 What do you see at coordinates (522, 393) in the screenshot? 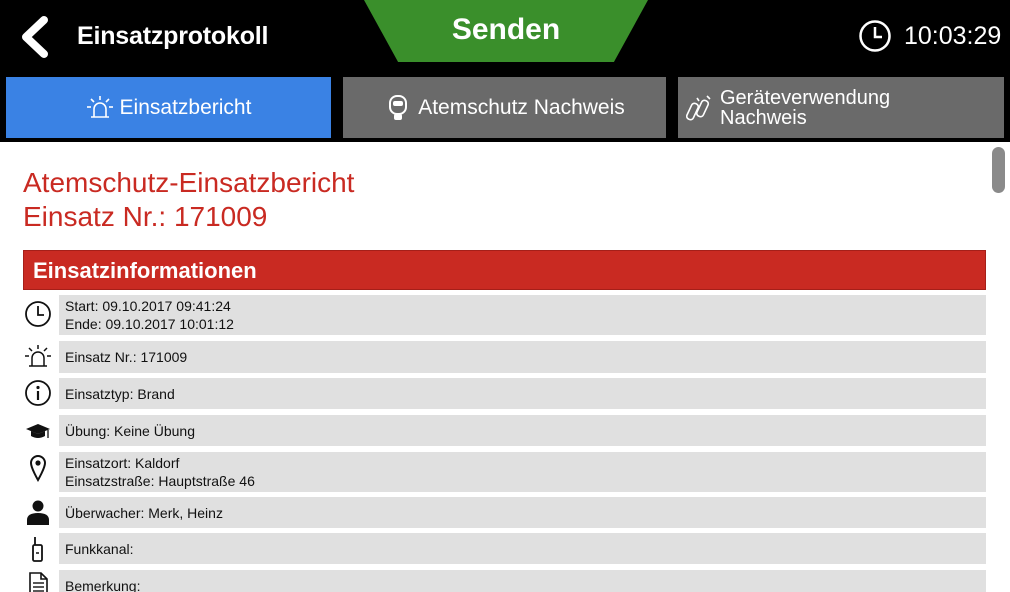
I see `info-box: Einsatztyp: Brand` at bounding box center [522, 393].